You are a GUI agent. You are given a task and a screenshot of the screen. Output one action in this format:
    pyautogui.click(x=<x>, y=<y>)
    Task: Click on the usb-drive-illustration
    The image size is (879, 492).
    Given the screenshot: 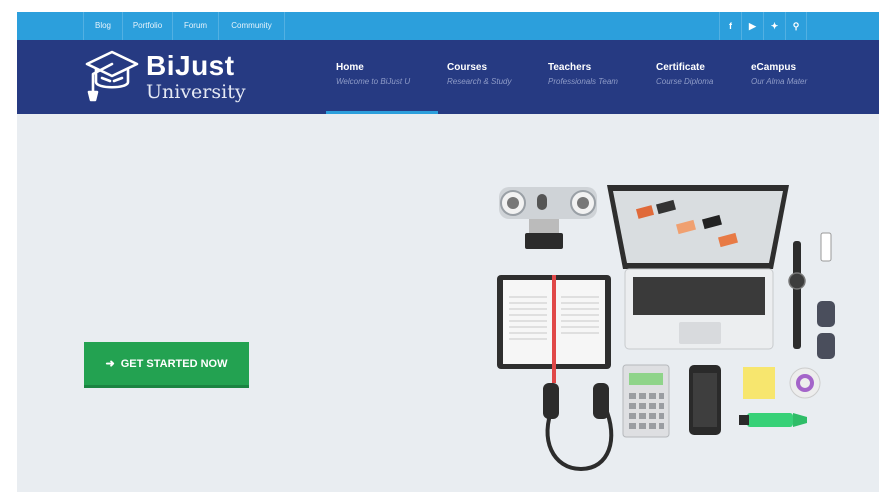 What is the action you would take?
    pyautogui.click(x=826, y=247)
    